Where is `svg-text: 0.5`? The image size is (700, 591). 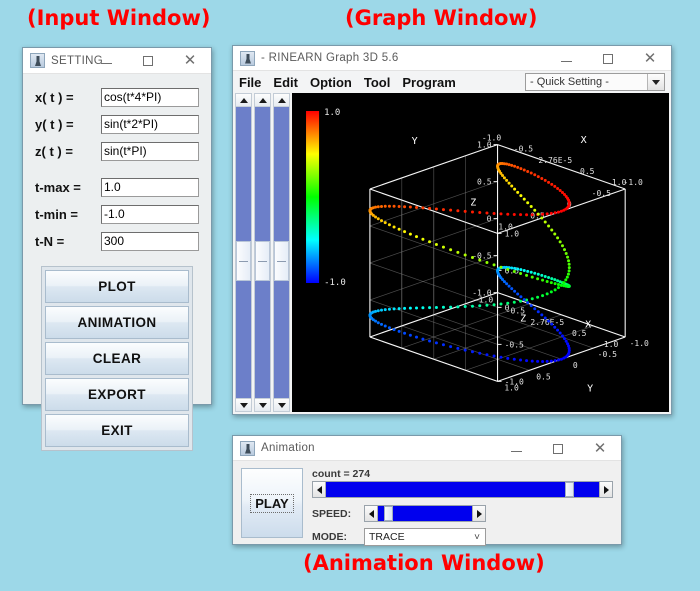 svg-text: 0.5 is located at coordinates (543, 376).